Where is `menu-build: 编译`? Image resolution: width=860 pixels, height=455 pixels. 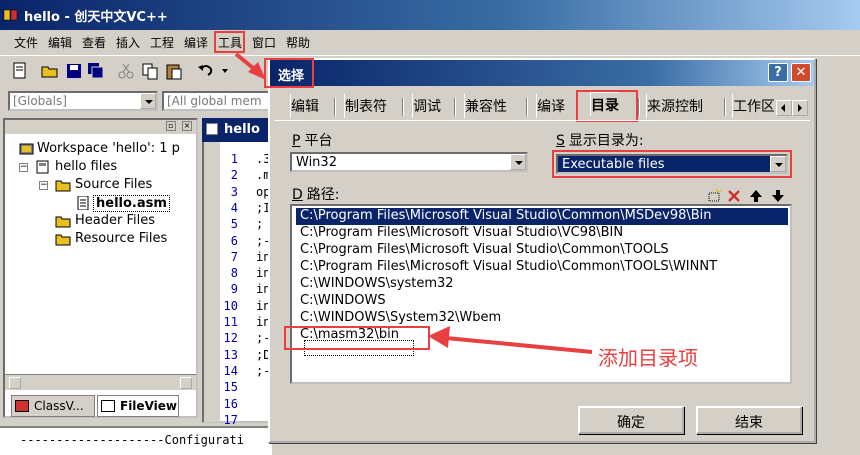 menu-build: 编译 is located at coordinates (196, 42).